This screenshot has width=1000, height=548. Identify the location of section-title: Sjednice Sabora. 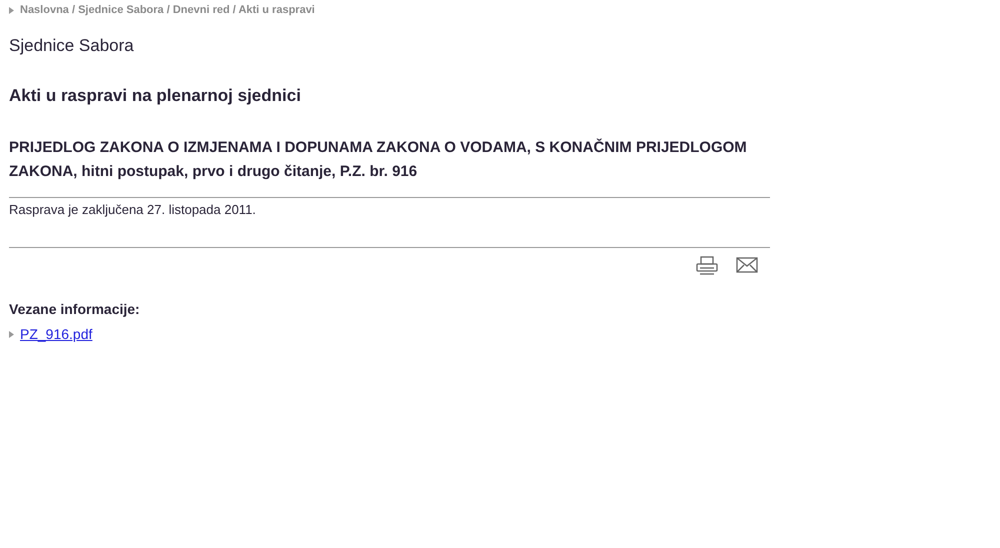
(72, 46).